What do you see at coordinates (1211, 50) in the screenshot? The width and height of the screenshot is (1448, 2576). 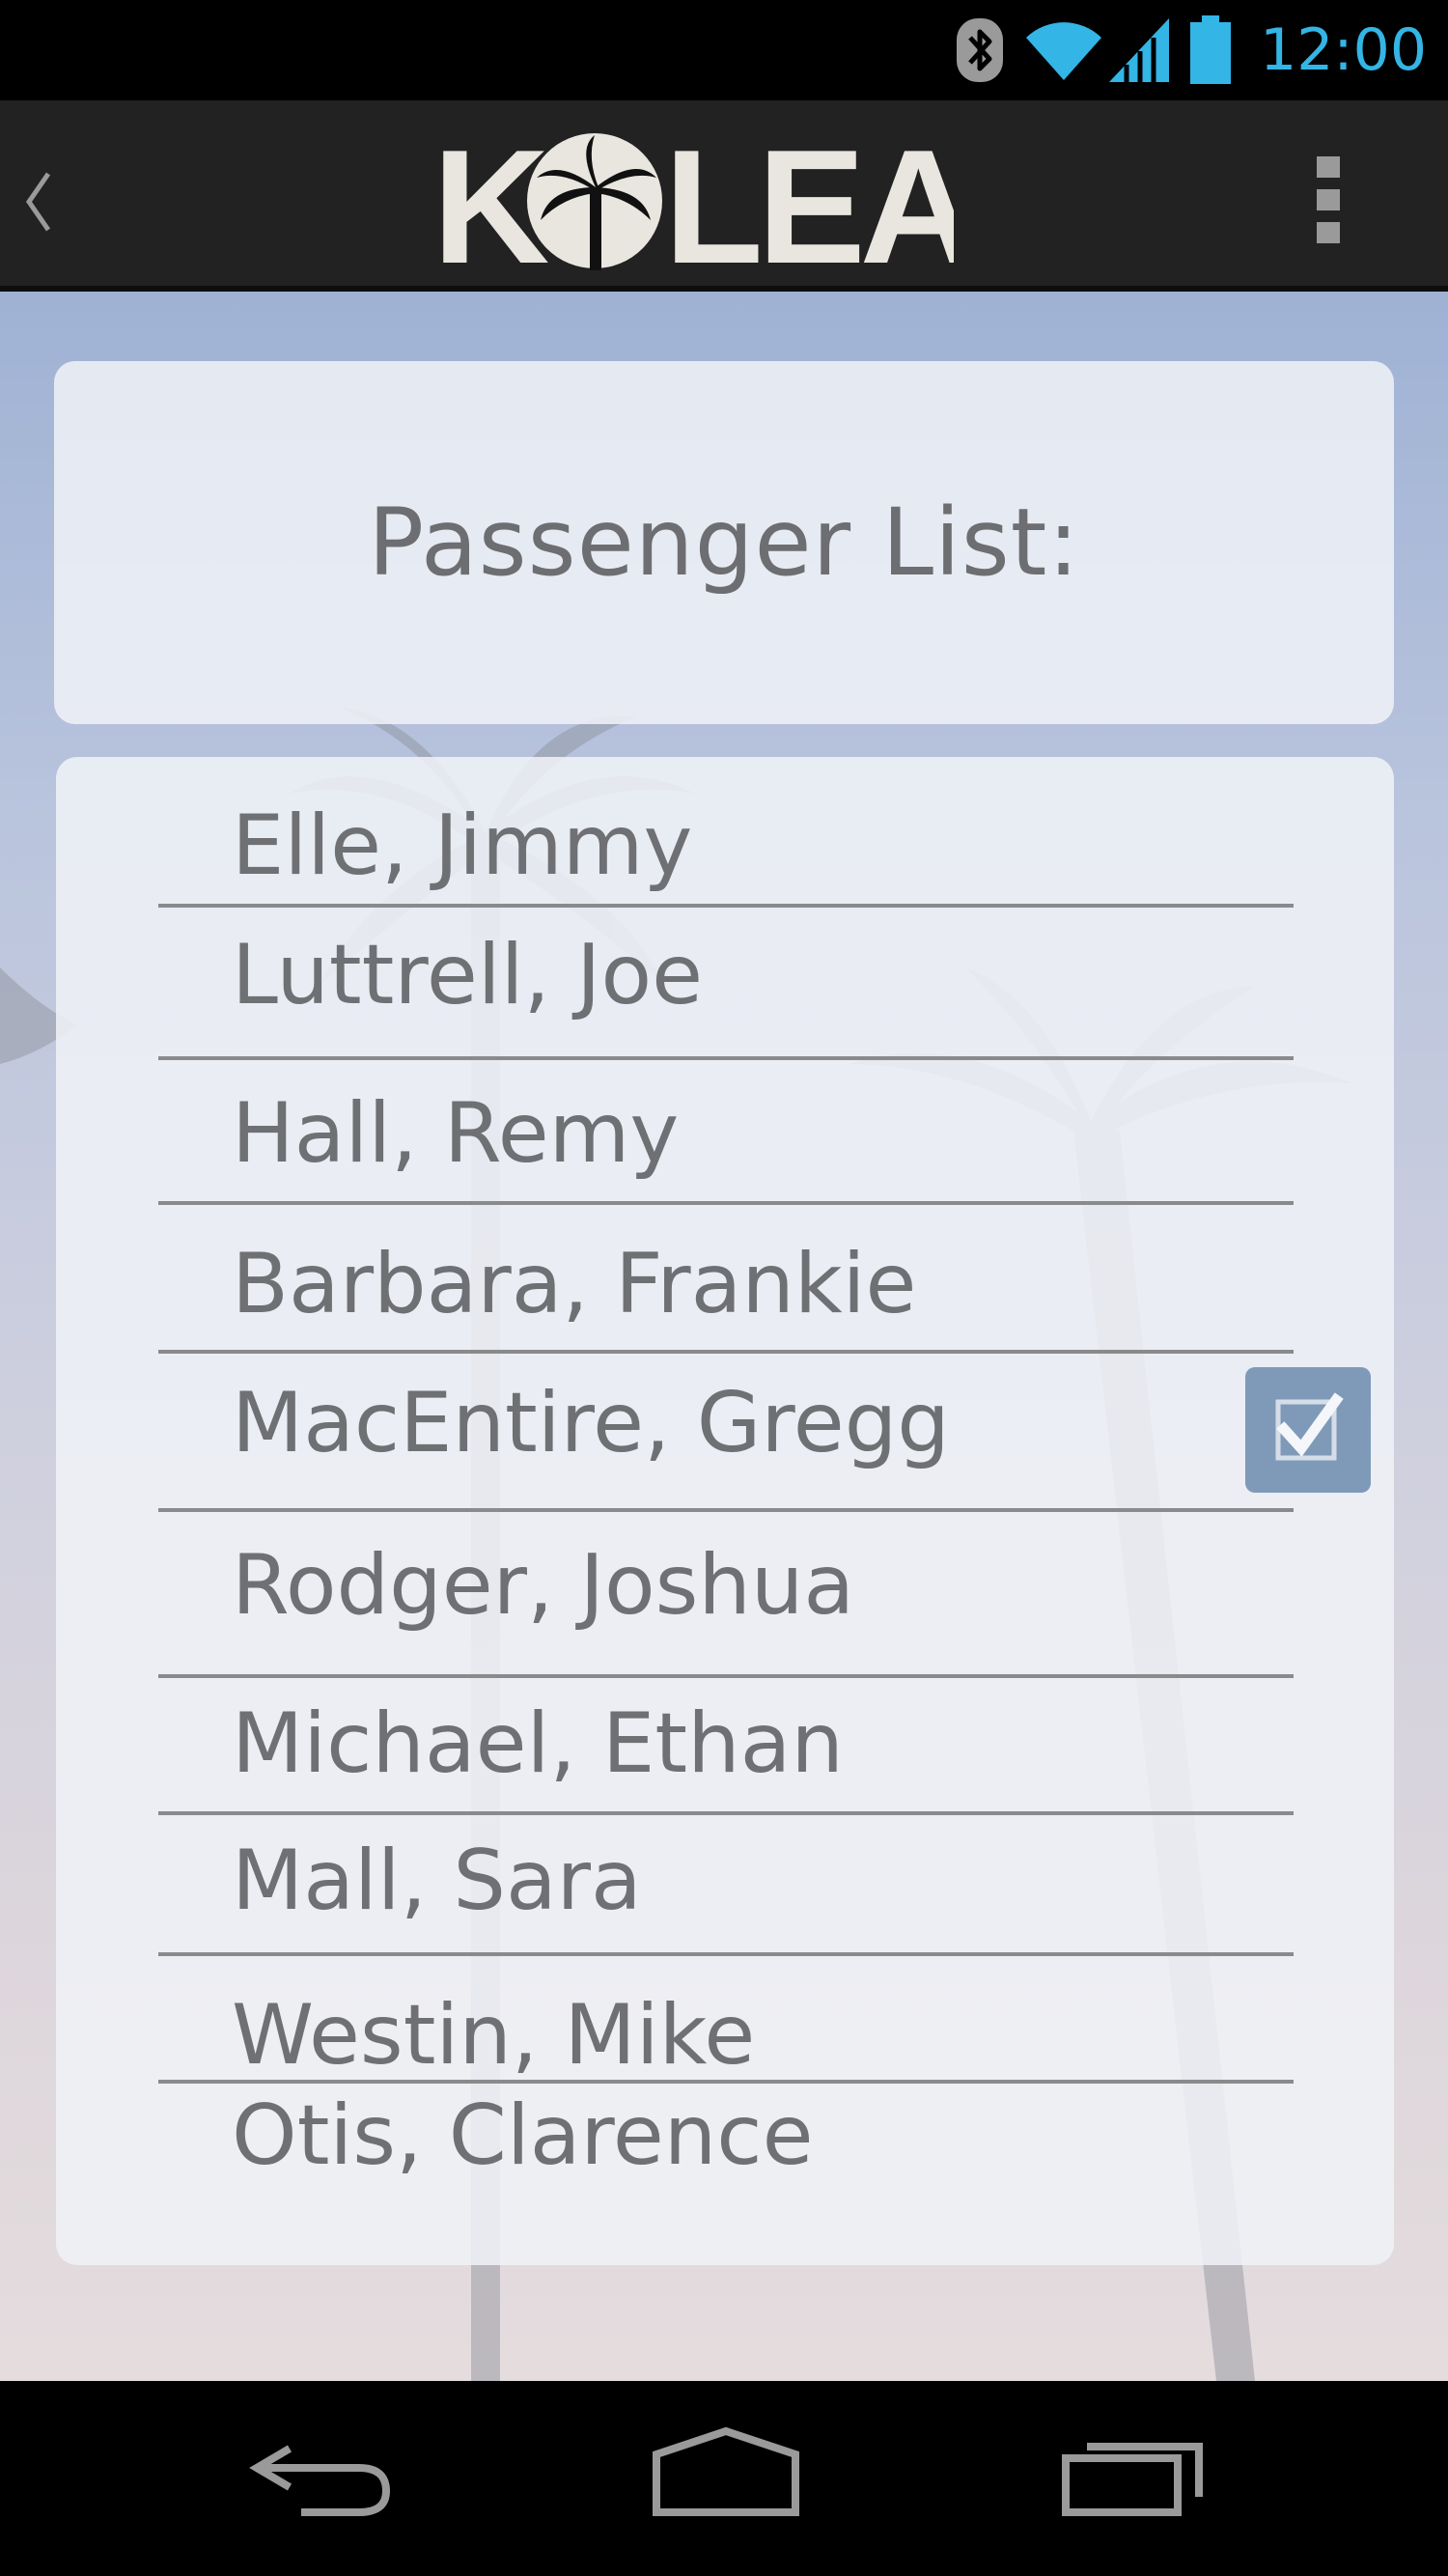 I see `battery-icon` at bounding box center [1211, 50].